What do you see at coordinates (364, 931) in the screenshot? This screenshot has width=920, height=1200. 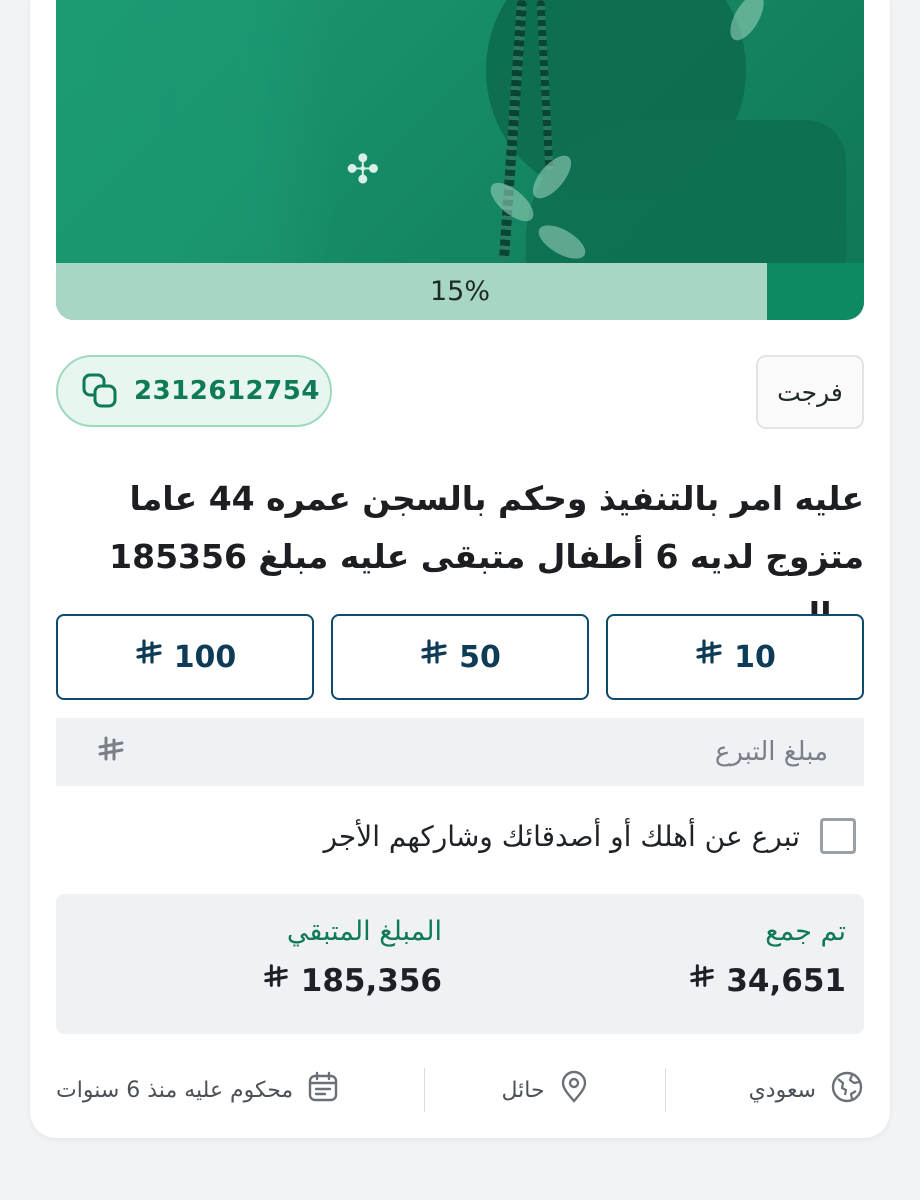 I see `remaining-label: المبلغ المتبقي` at bounding box center [364, 931].